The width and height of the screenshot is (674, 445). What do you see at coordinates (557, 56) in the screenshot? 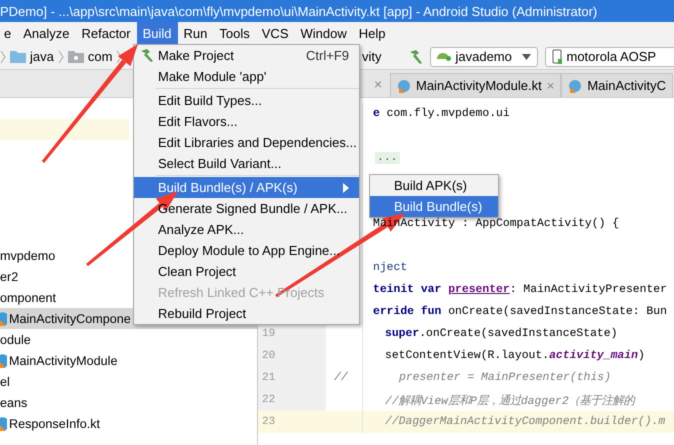
I see `phone-icon` at bounding box center [557, 56].